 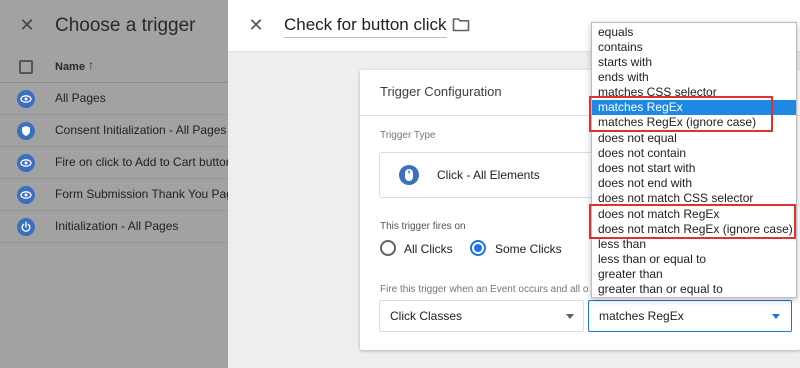 I want to click on mouse-icon, so click(x=409, y=175).